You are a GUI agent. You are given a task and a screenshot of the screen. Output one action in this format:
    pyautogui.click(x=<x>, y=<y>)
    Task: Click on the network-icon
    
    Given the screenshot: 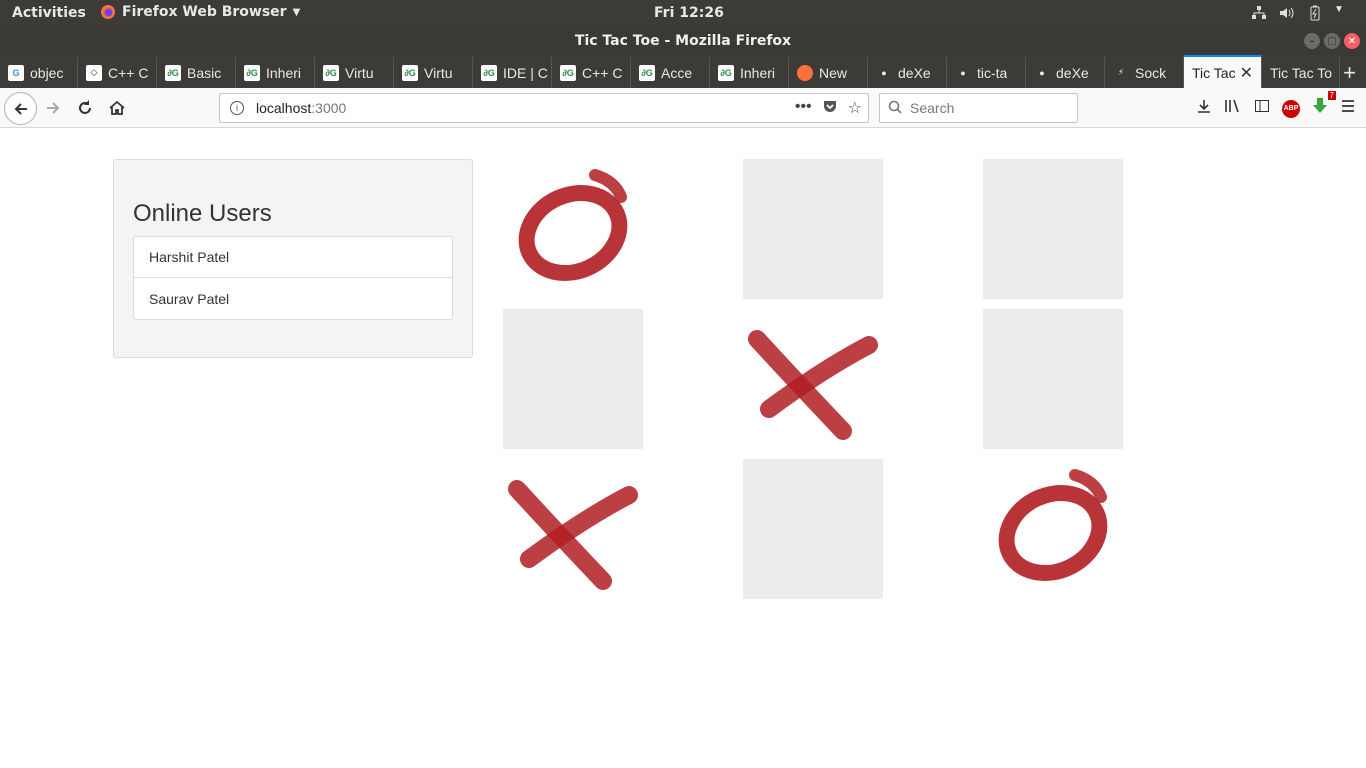 What is the action you would take?
    pyautogui.click(x=1259, y=13)
    